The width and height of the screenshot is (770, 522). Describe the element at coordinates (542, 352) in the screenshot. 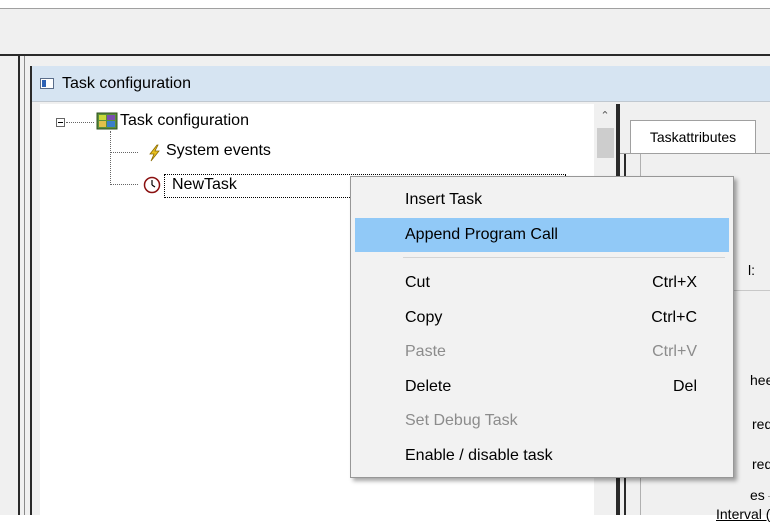

I see `menu-item-paste: Paste Ctrl+V` at that location.